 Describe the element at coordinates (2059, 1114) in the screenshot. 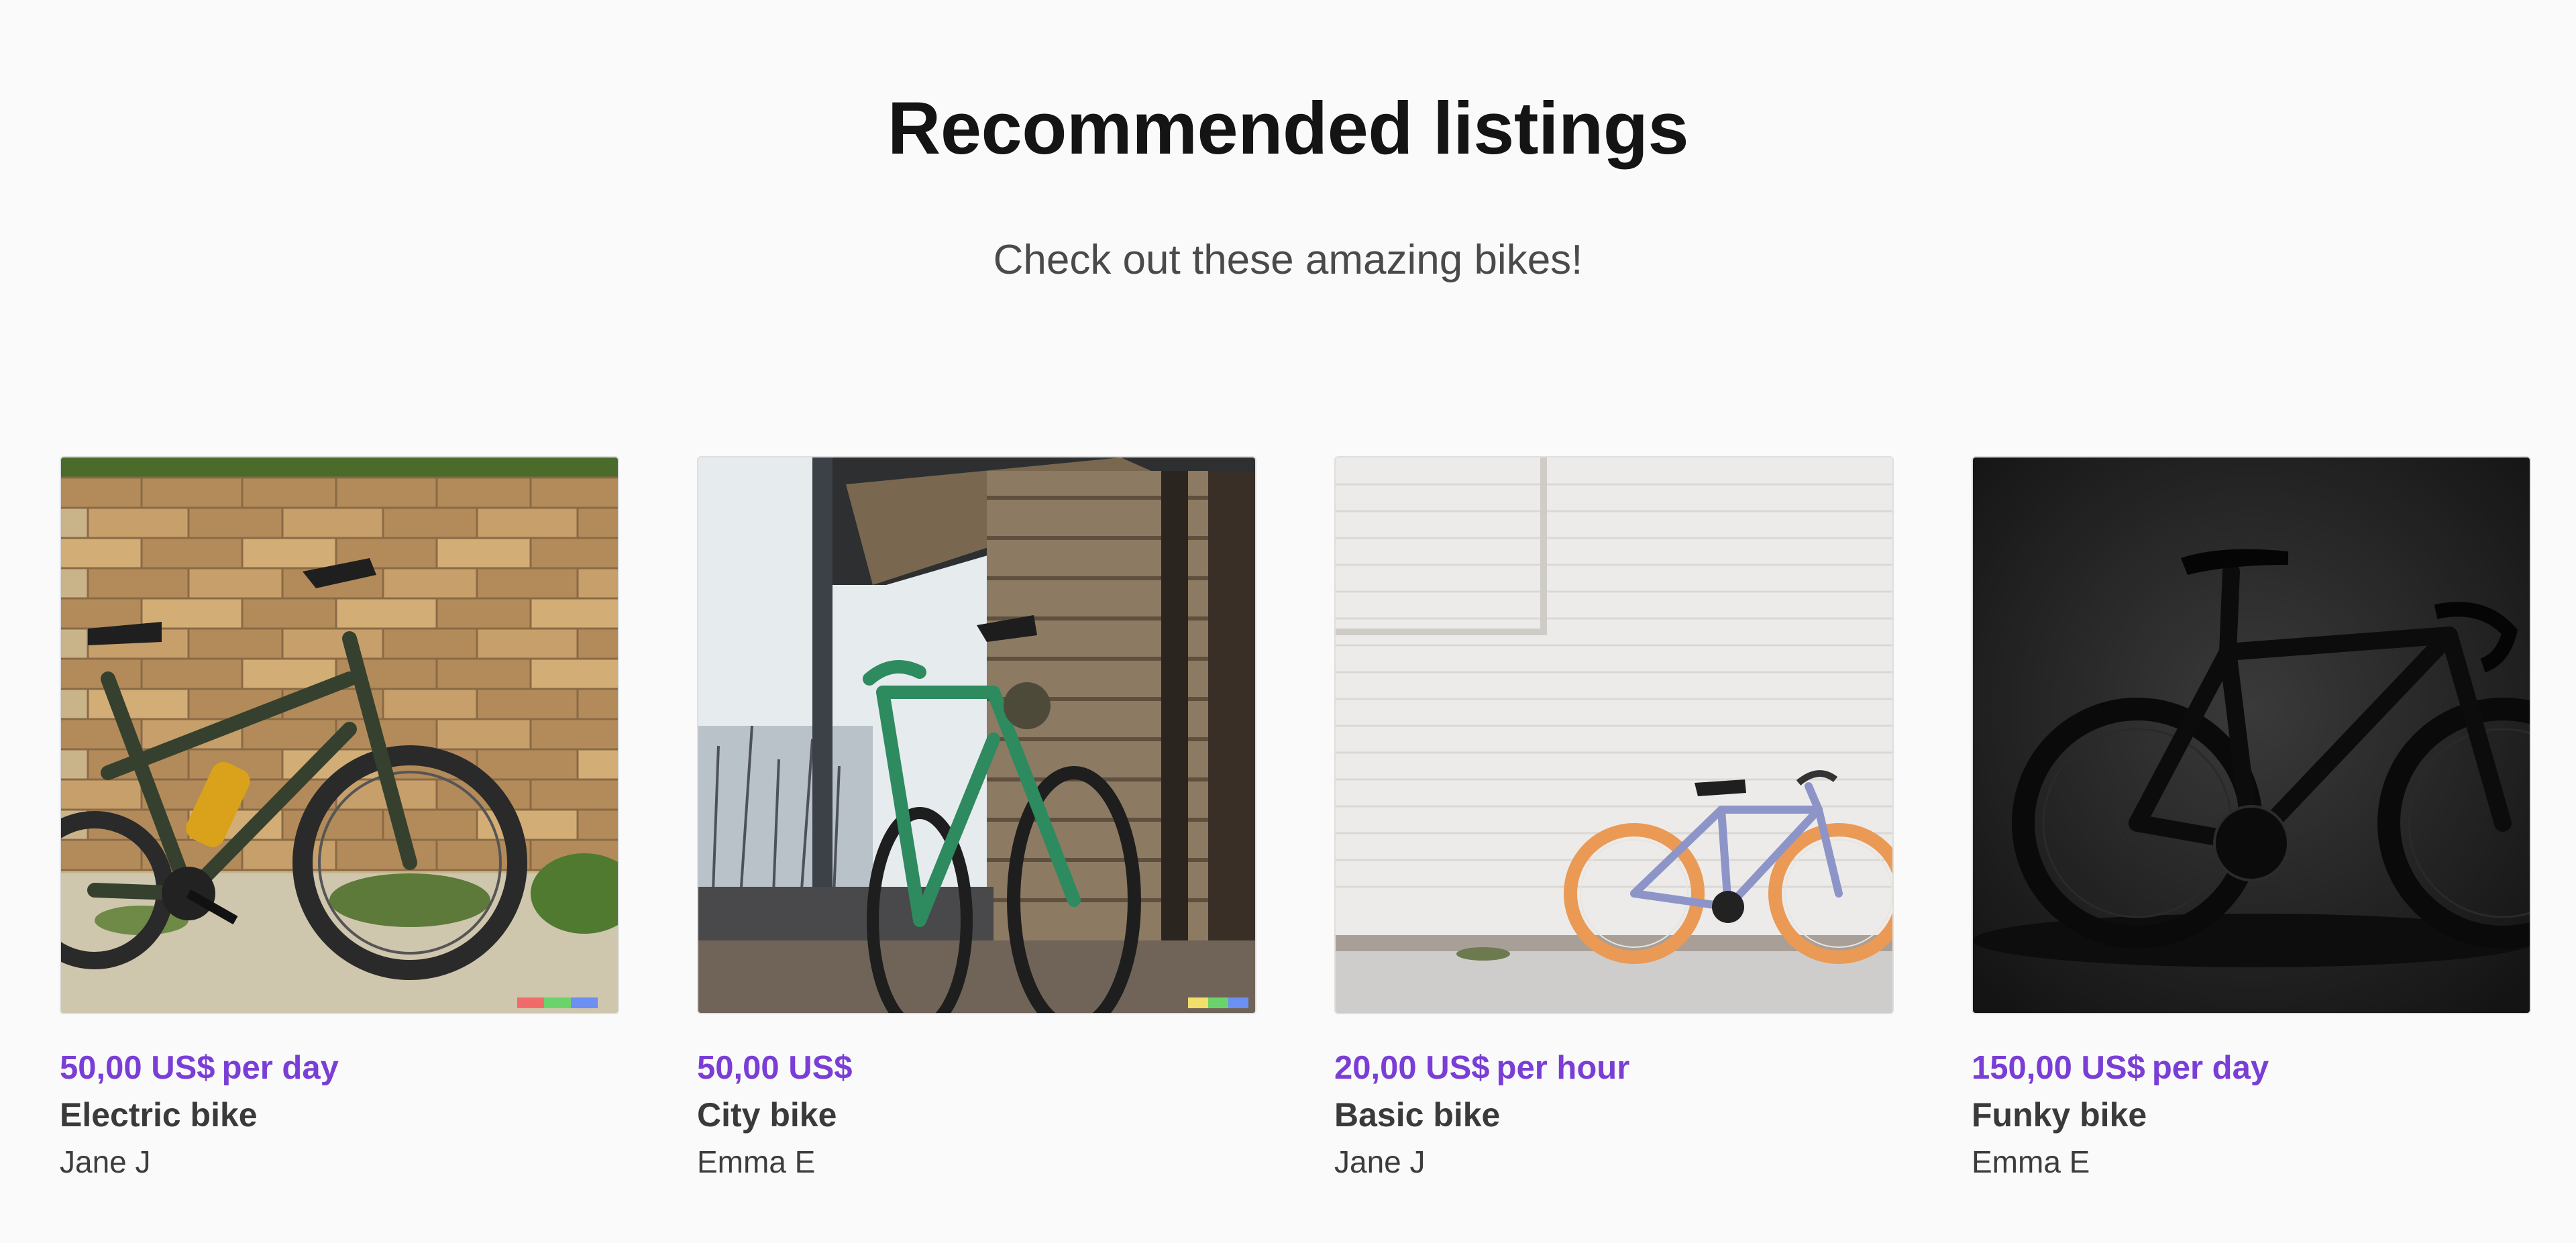

I see `listing-title: Funky bike` at that location.